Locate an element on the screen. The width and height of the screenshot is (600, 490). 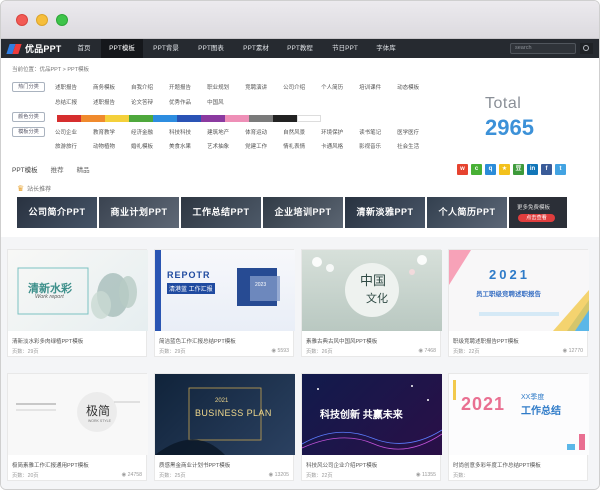
facebook-icon: f is located at coordinates (546, 169).